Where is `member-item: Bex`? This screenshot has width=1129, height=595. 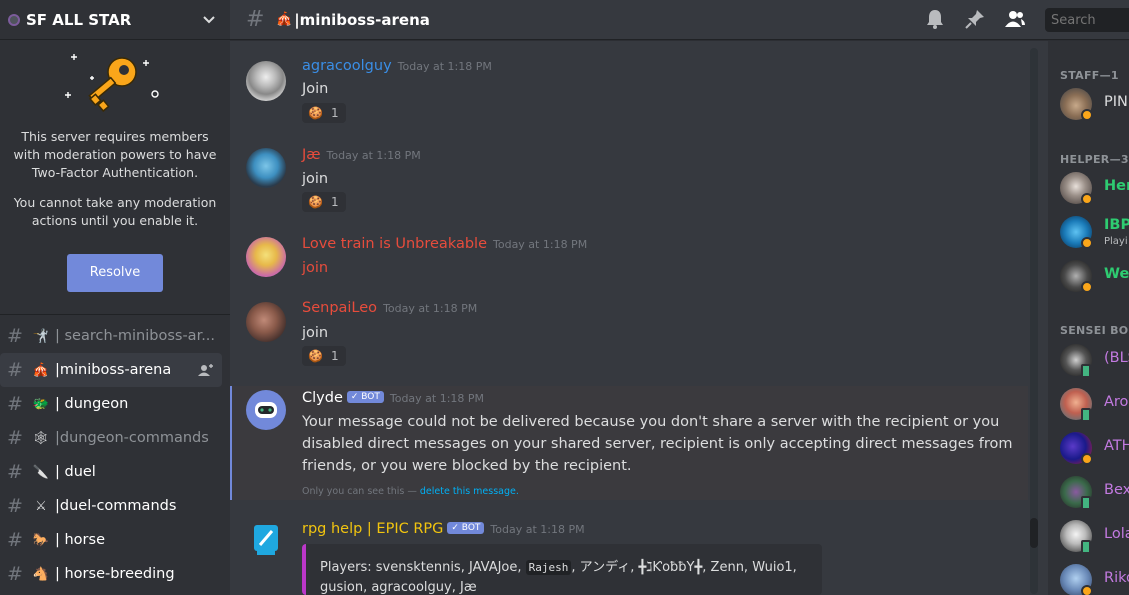
member-item: Bex is located at coordinates (1094, 492).